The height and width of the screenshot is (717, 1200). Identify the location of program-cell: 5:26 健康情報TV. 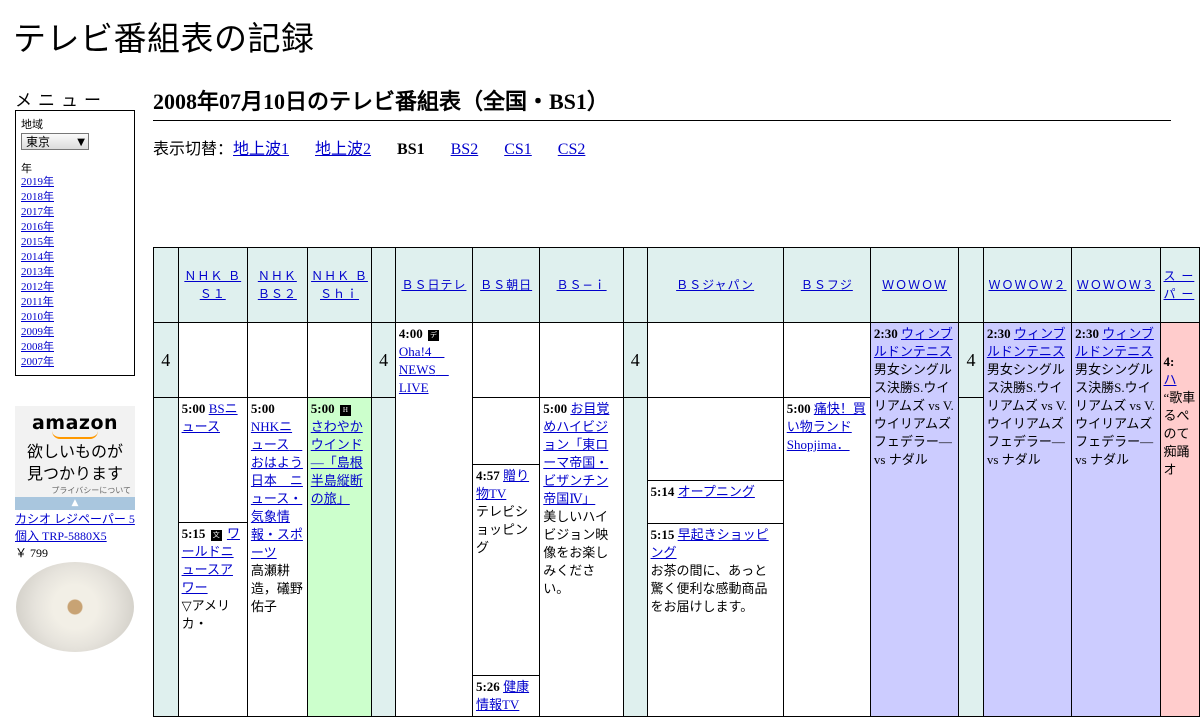
(506, 695).